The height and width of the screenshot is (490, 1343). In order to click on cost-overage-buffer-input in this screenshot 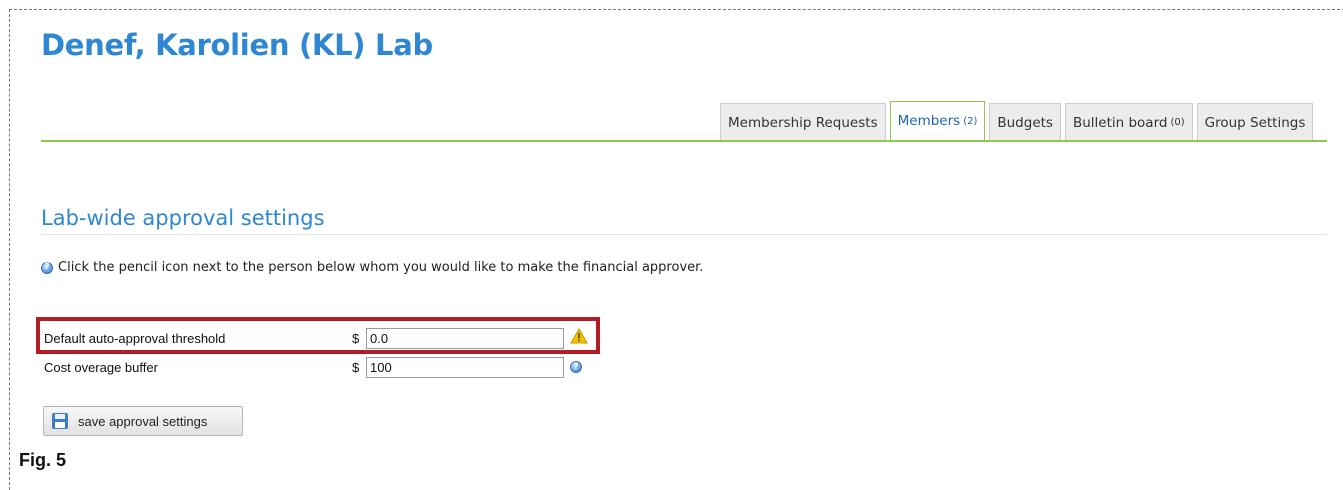, I will do `click(465, 367)`.